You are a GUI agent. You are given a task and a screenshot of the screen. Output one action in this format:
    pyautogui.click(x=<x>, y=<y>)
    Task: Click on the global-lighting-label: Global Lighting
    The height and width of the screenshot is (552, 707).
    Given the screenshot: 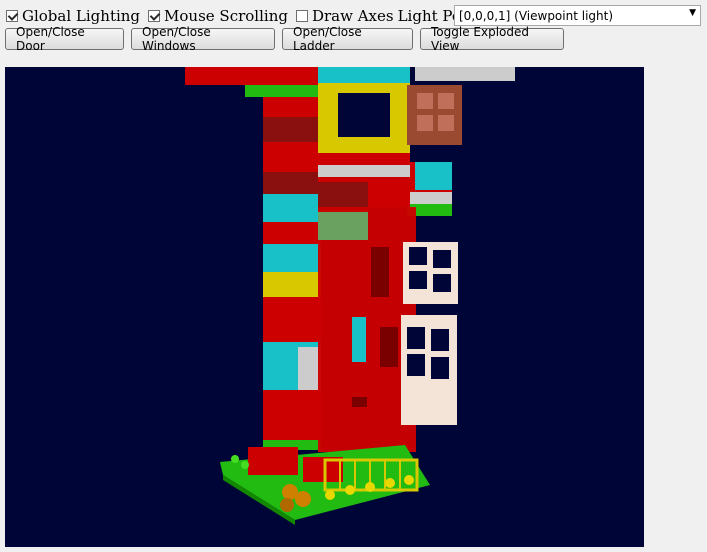 What is the action you would take?
    pyautogui.click(x=81, y=16)
    